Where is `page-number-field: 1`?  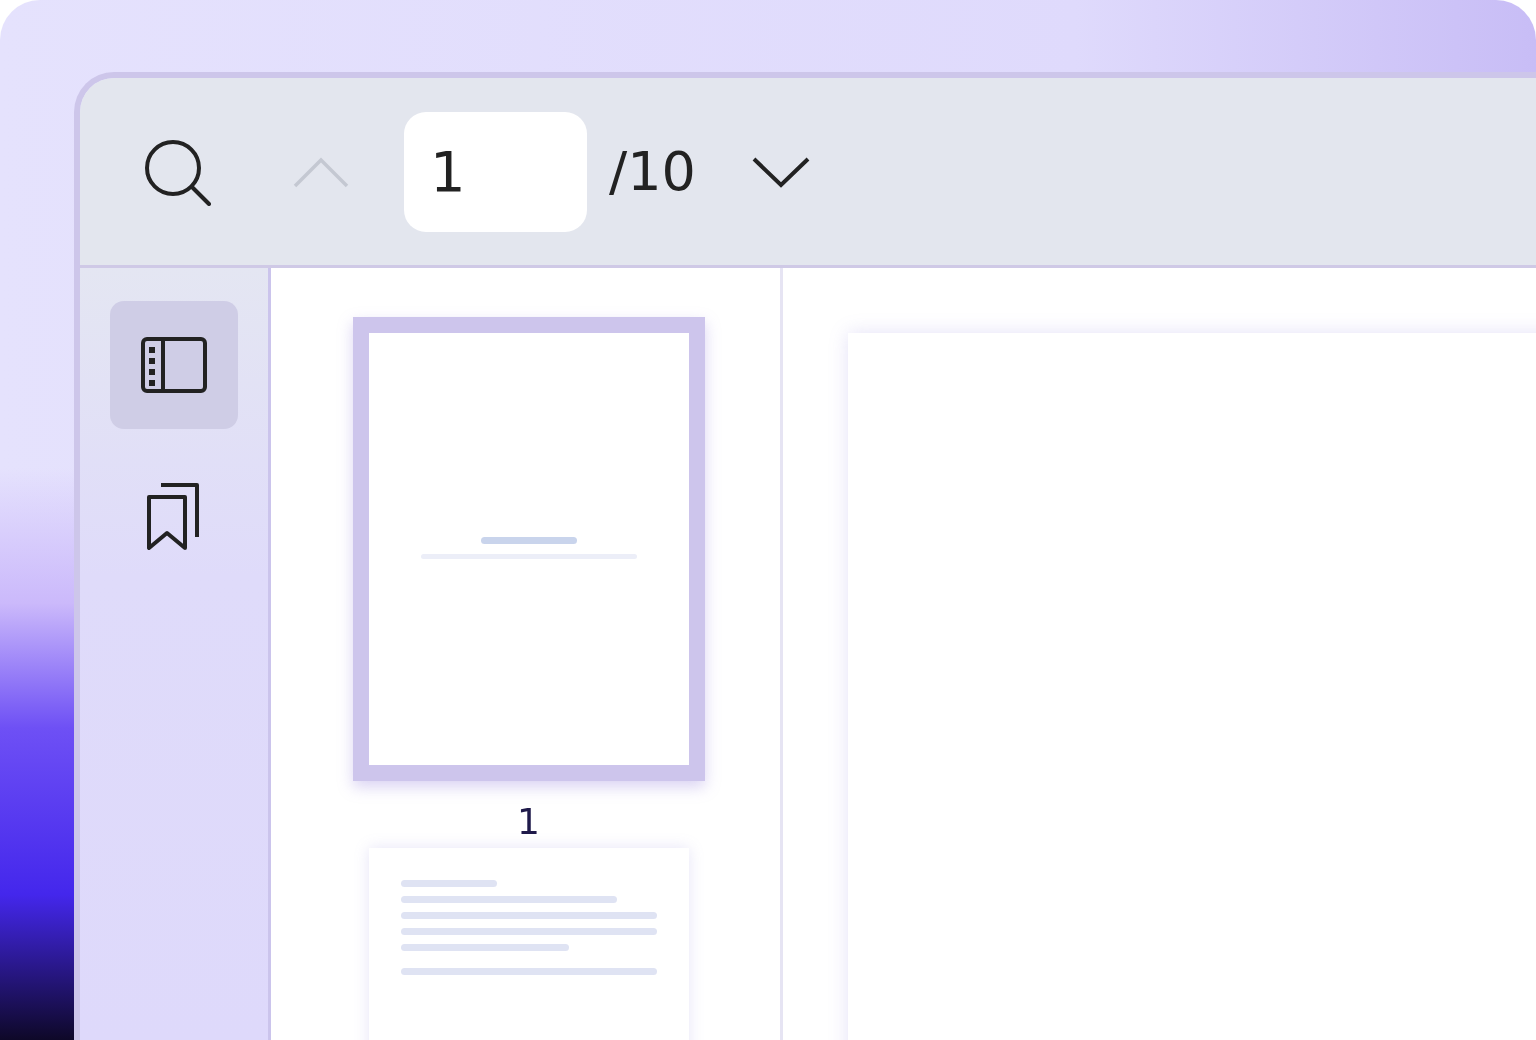 page-number-field: 1 is located at coordinates (495, 171).